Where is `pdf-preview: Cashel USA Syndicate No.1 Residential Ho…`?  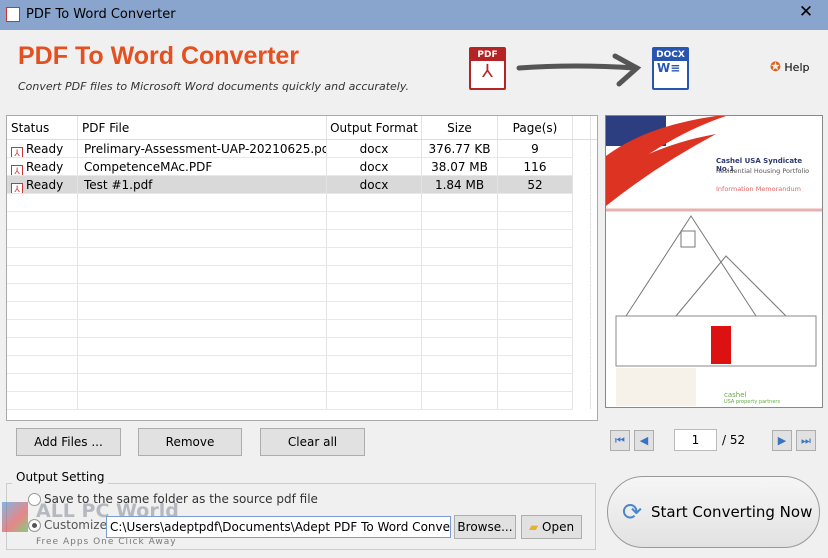 pdf-preview: Cashel USA Syndicate No.1 Residential Ho… is located at coordinates (714, 261).